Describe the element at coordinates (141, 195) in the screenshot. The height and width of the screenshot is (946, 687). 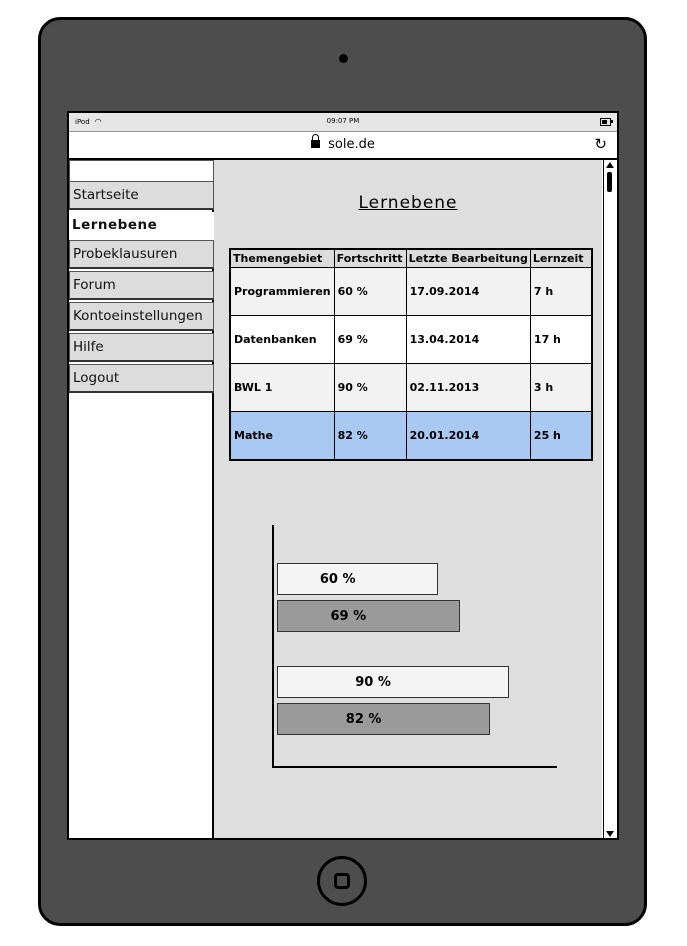
I see `sidebar-item-startseite: Startseite` at that location.